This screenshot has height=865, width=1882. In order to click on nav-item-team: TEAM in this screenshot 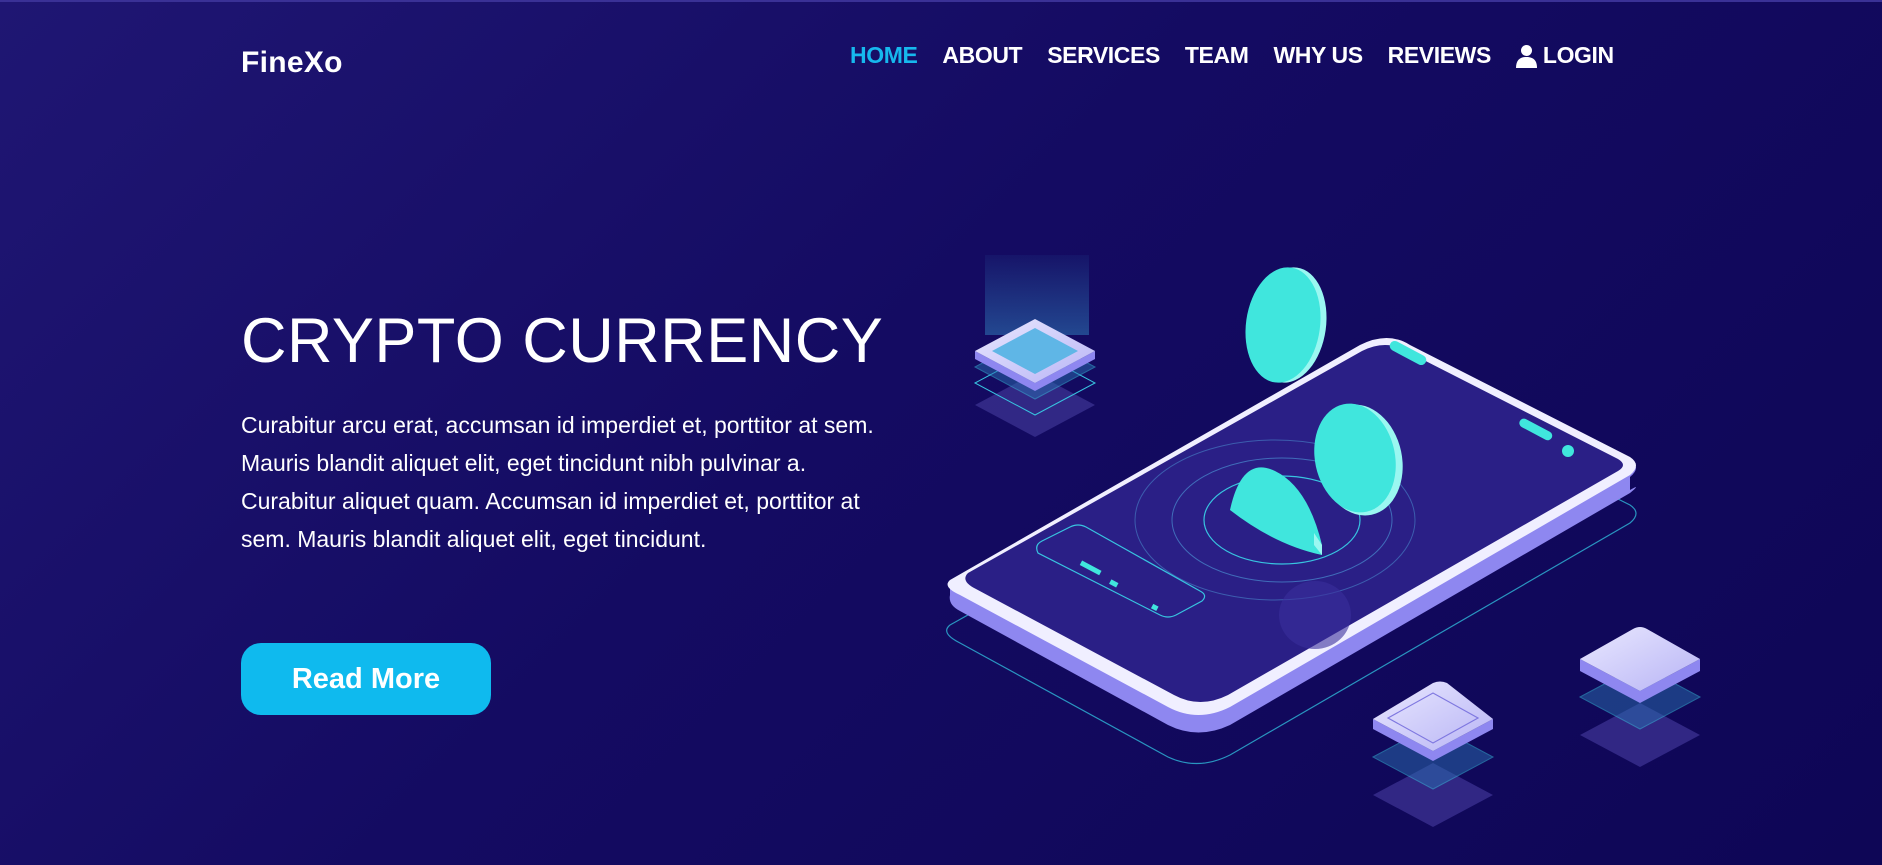, I will do `click(1217, 55)`.